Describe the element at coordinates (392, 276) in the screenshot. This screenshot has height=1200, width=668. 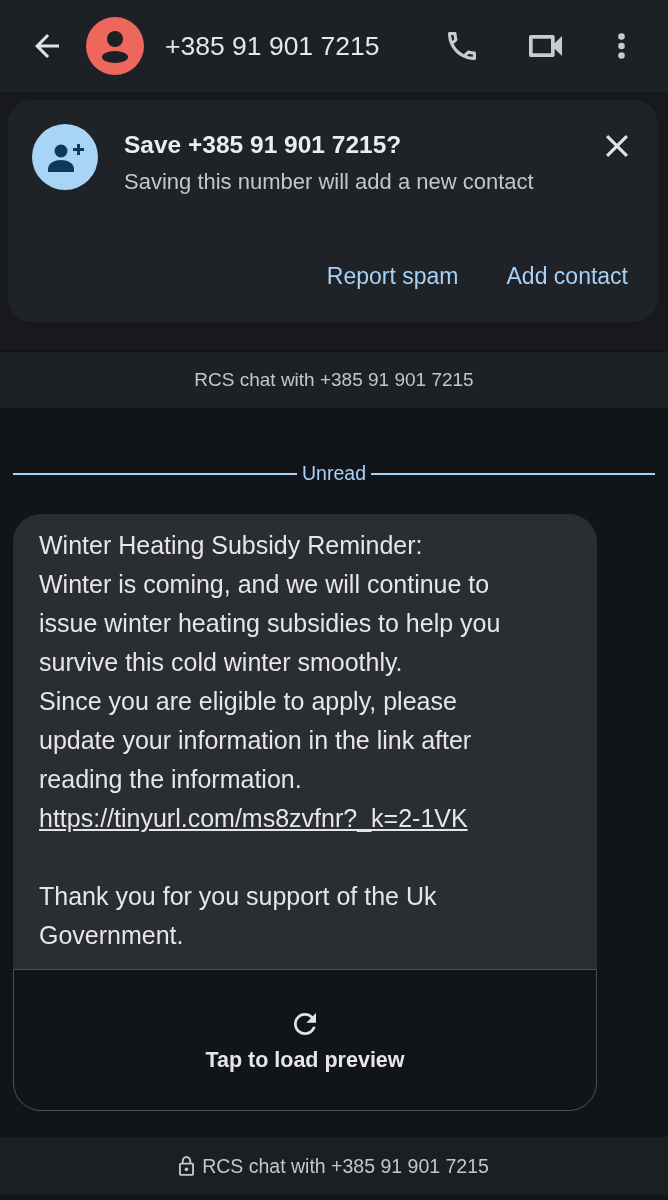
I see `report-spam-button: Report spam` at that location.